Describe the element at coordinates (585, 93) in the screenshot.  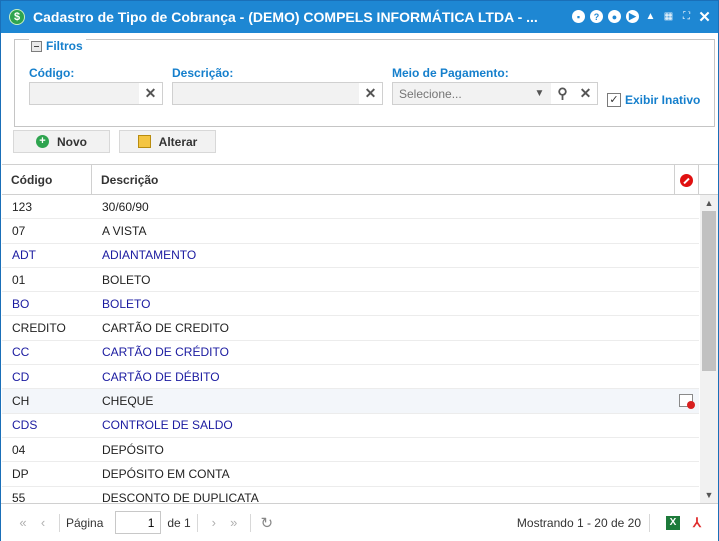
I see `clear-meio-icon: ✕` at that location.